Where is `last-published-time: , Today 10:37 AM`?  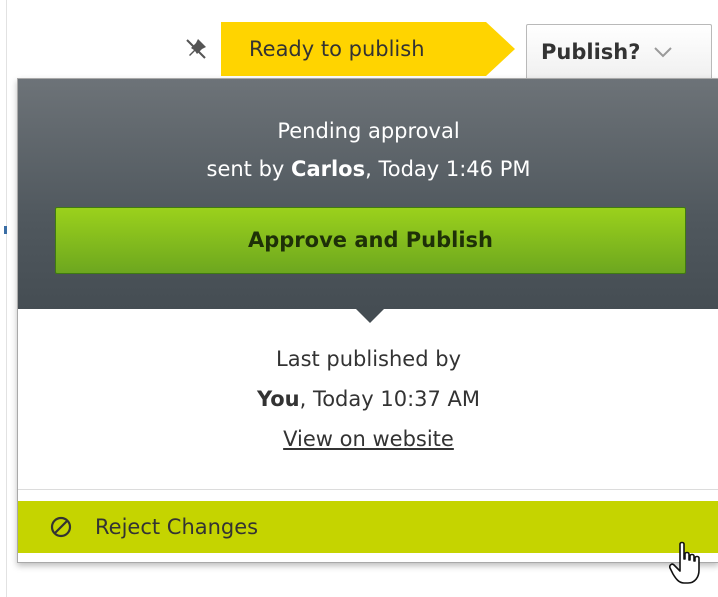 last-published-time: , Today 10:37 AM is located at coordinates (390, 399).